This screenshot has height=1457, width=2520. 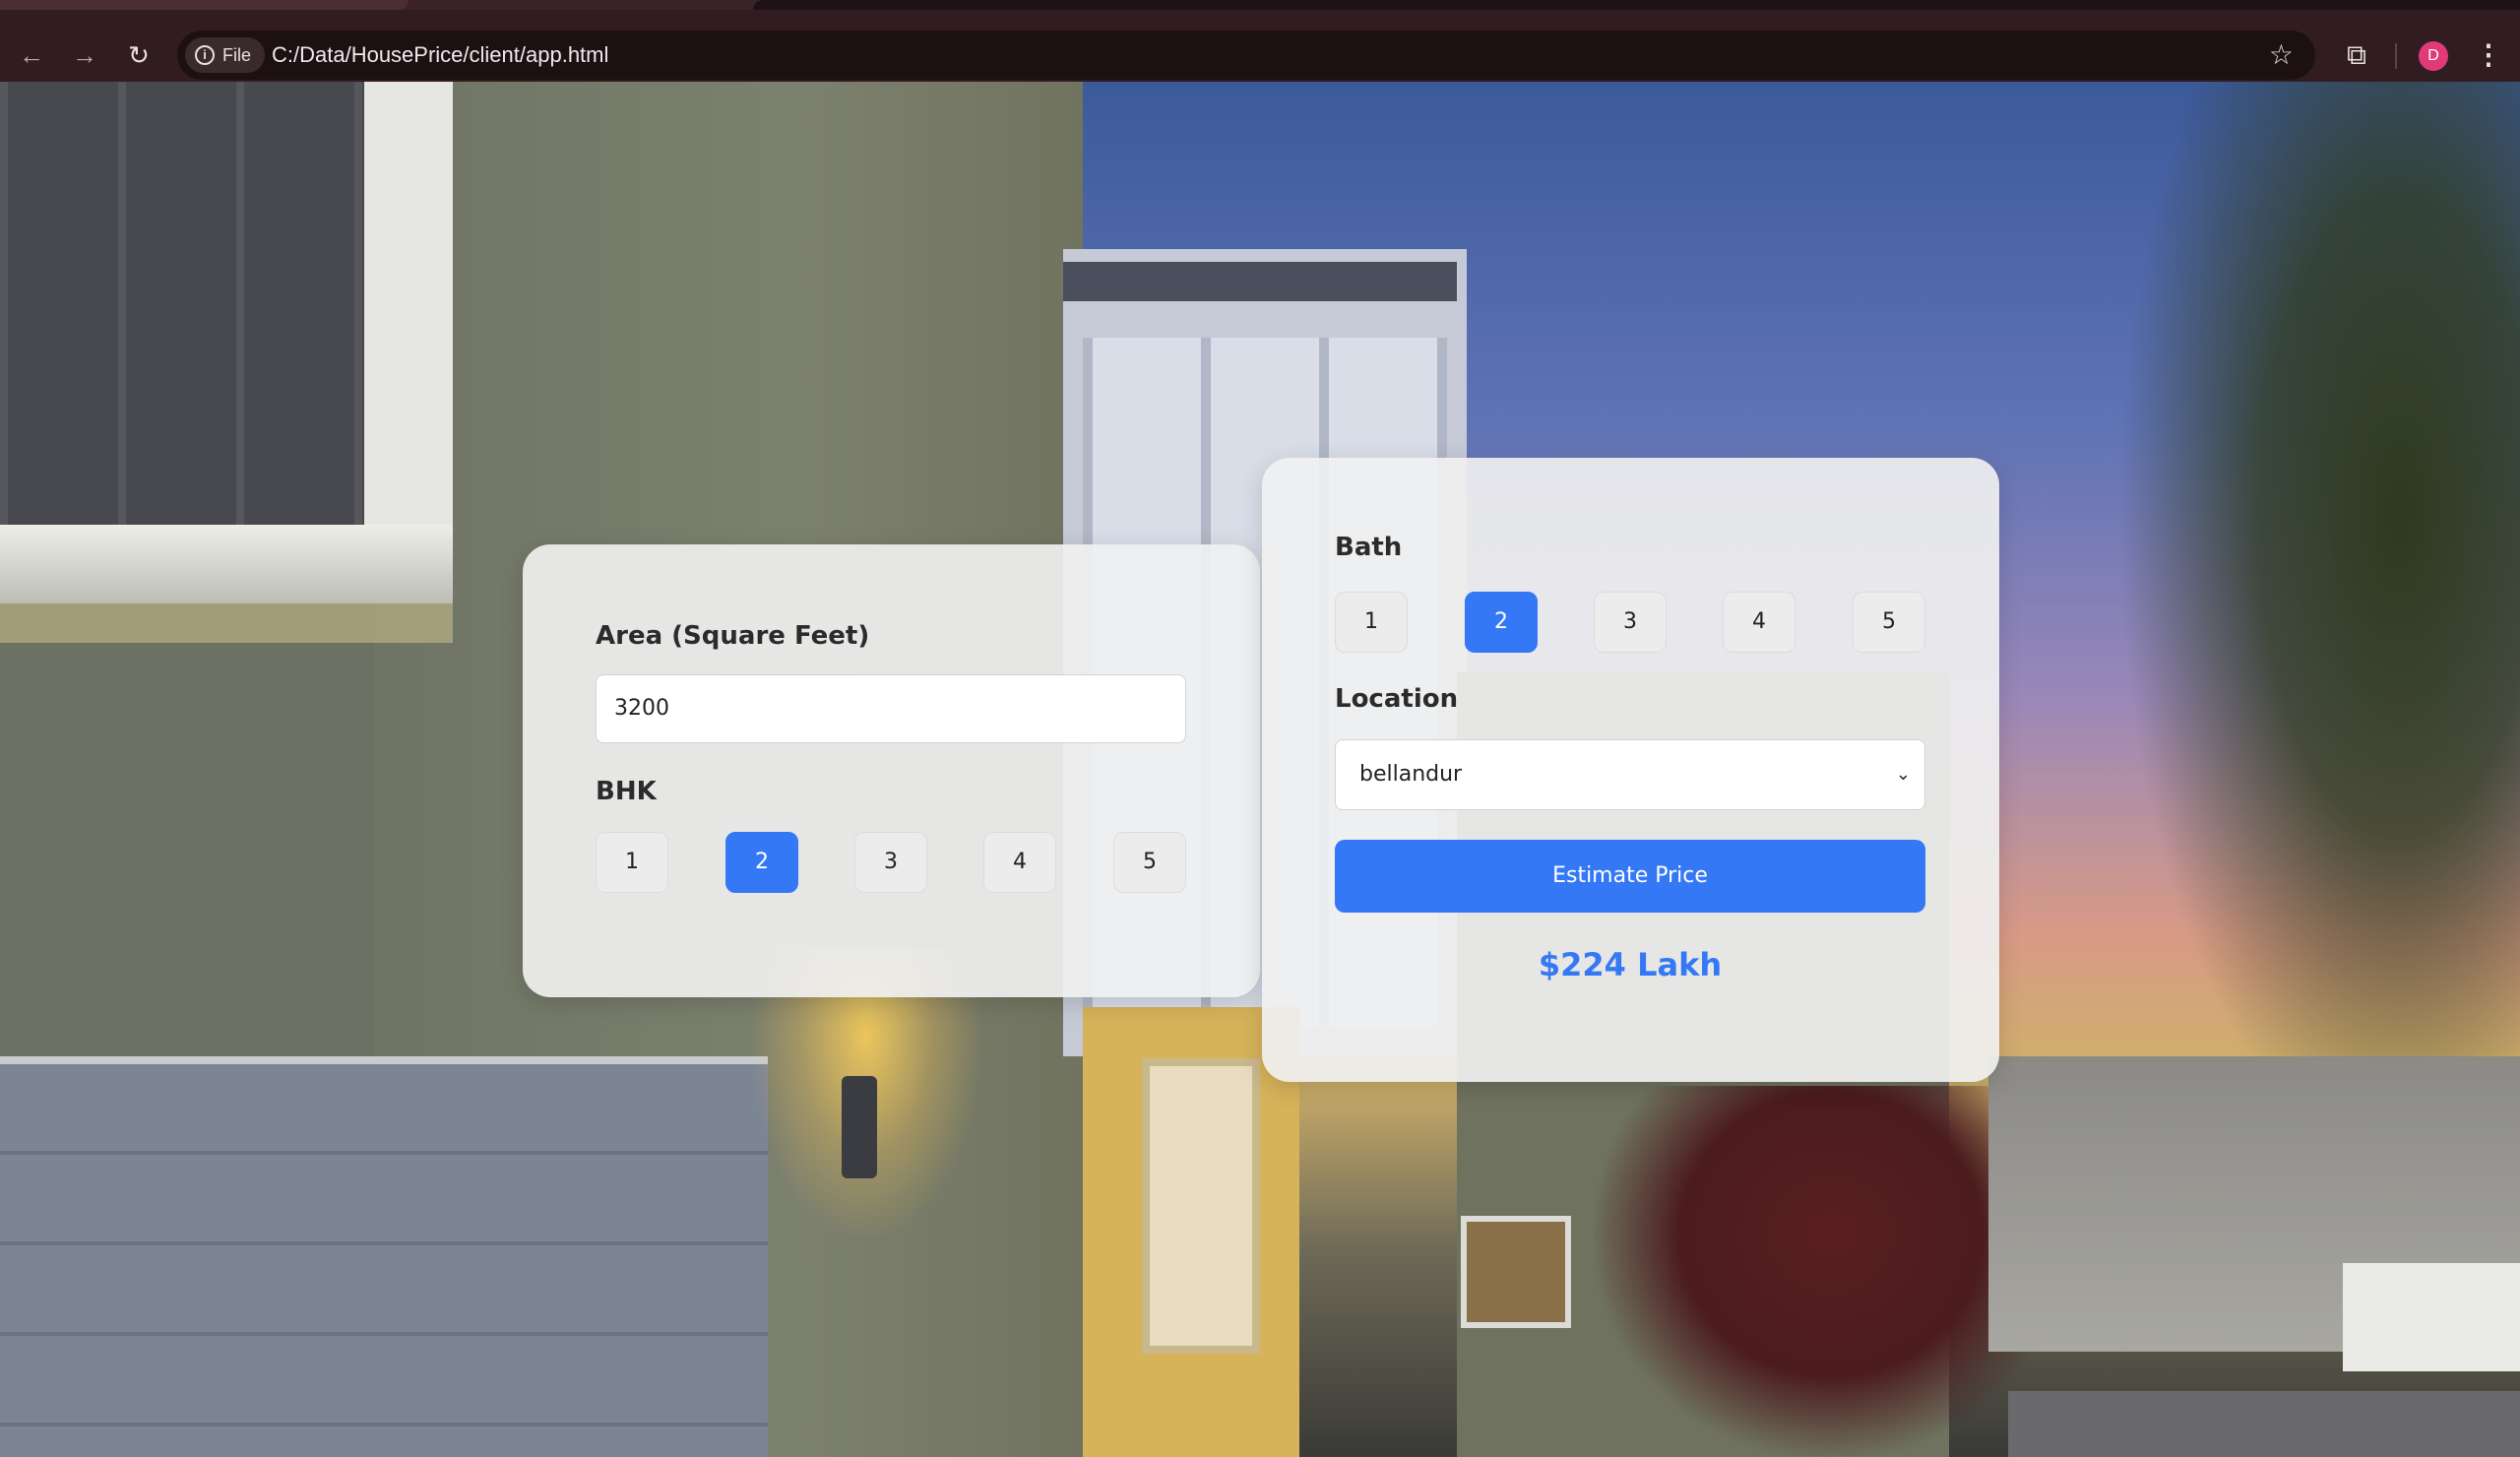 I want to click on estimated-price-result: $224 Lakh, so click(x=1630, y=964).